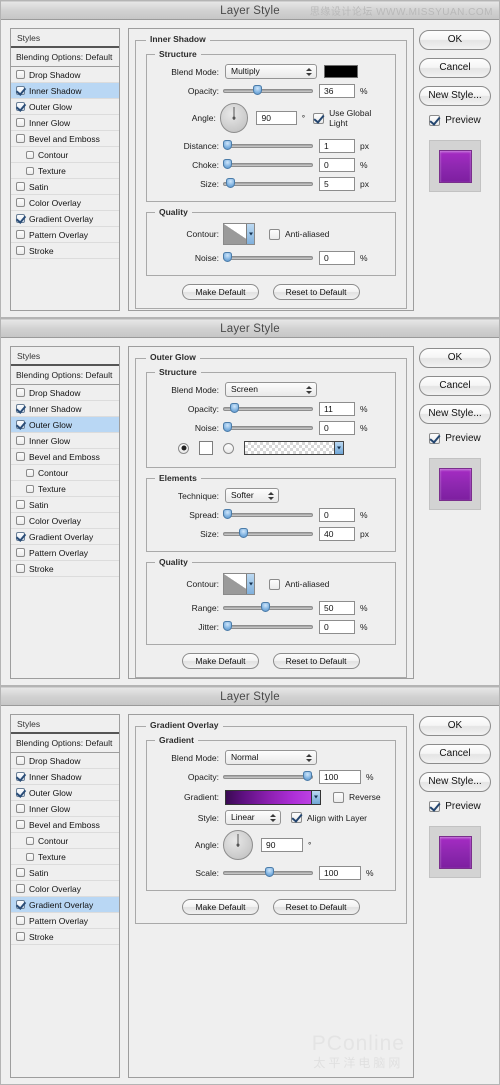  What do you see at coordinates (338, 797) in the screenshot?
I see `reverse-checkbox` at bounding box center [338, 797].